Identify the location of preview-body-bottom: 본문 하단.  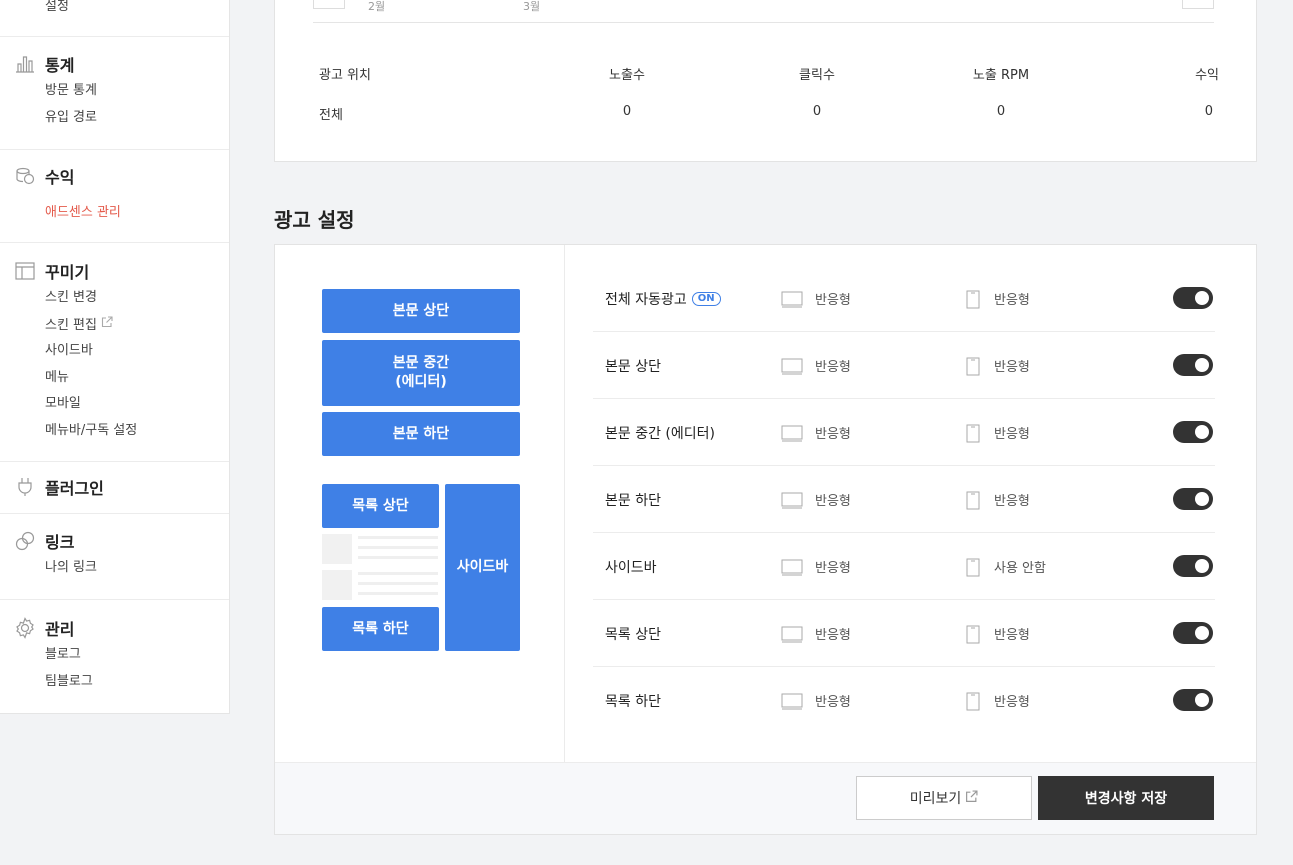
(421, 434).